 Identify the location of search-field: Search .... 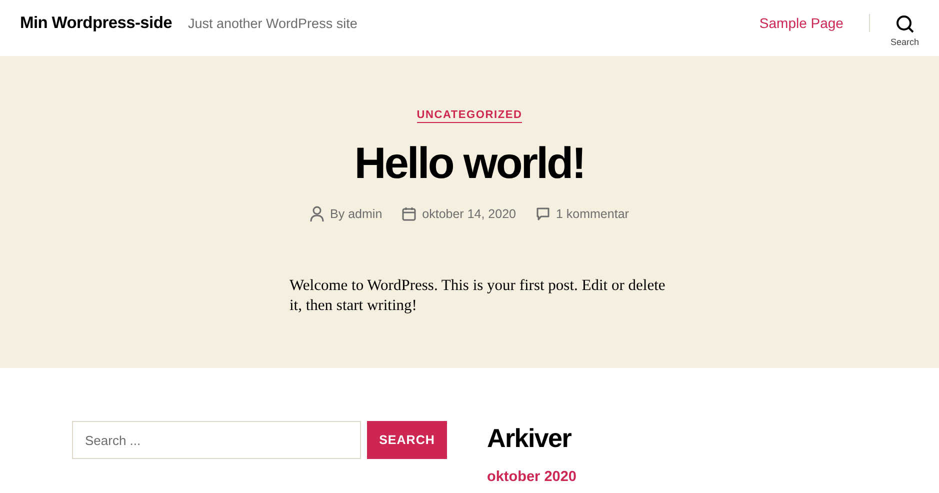
(216, 440).